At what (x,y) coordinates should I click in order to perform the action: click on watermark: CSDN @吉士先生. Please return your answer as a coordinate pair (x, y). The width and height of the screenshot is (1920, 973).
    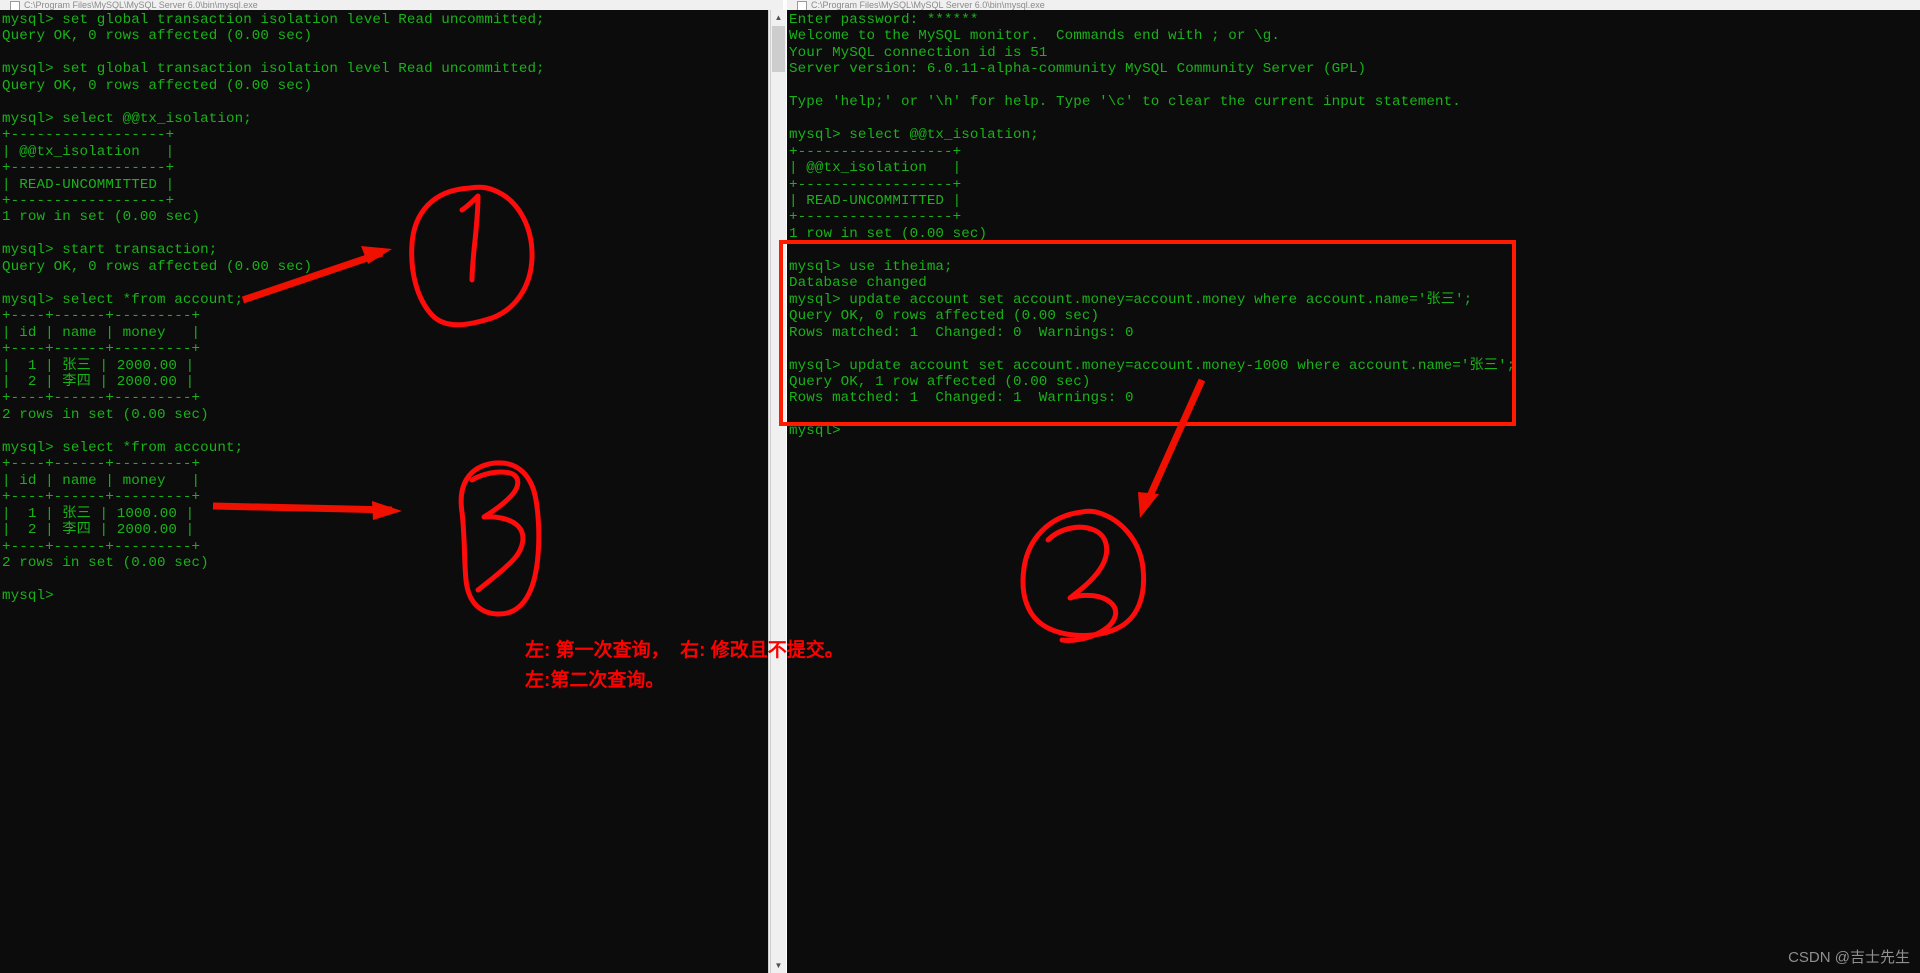
    Looking at the image, I should click on (1849, 957).